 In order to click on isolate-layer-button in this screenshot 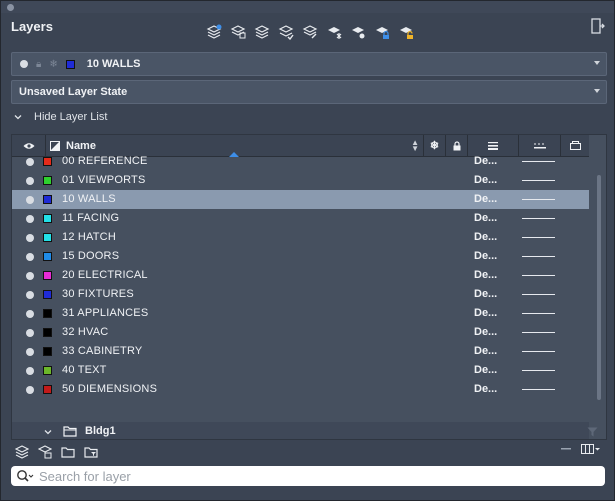, I will do `click(357, 31)`.